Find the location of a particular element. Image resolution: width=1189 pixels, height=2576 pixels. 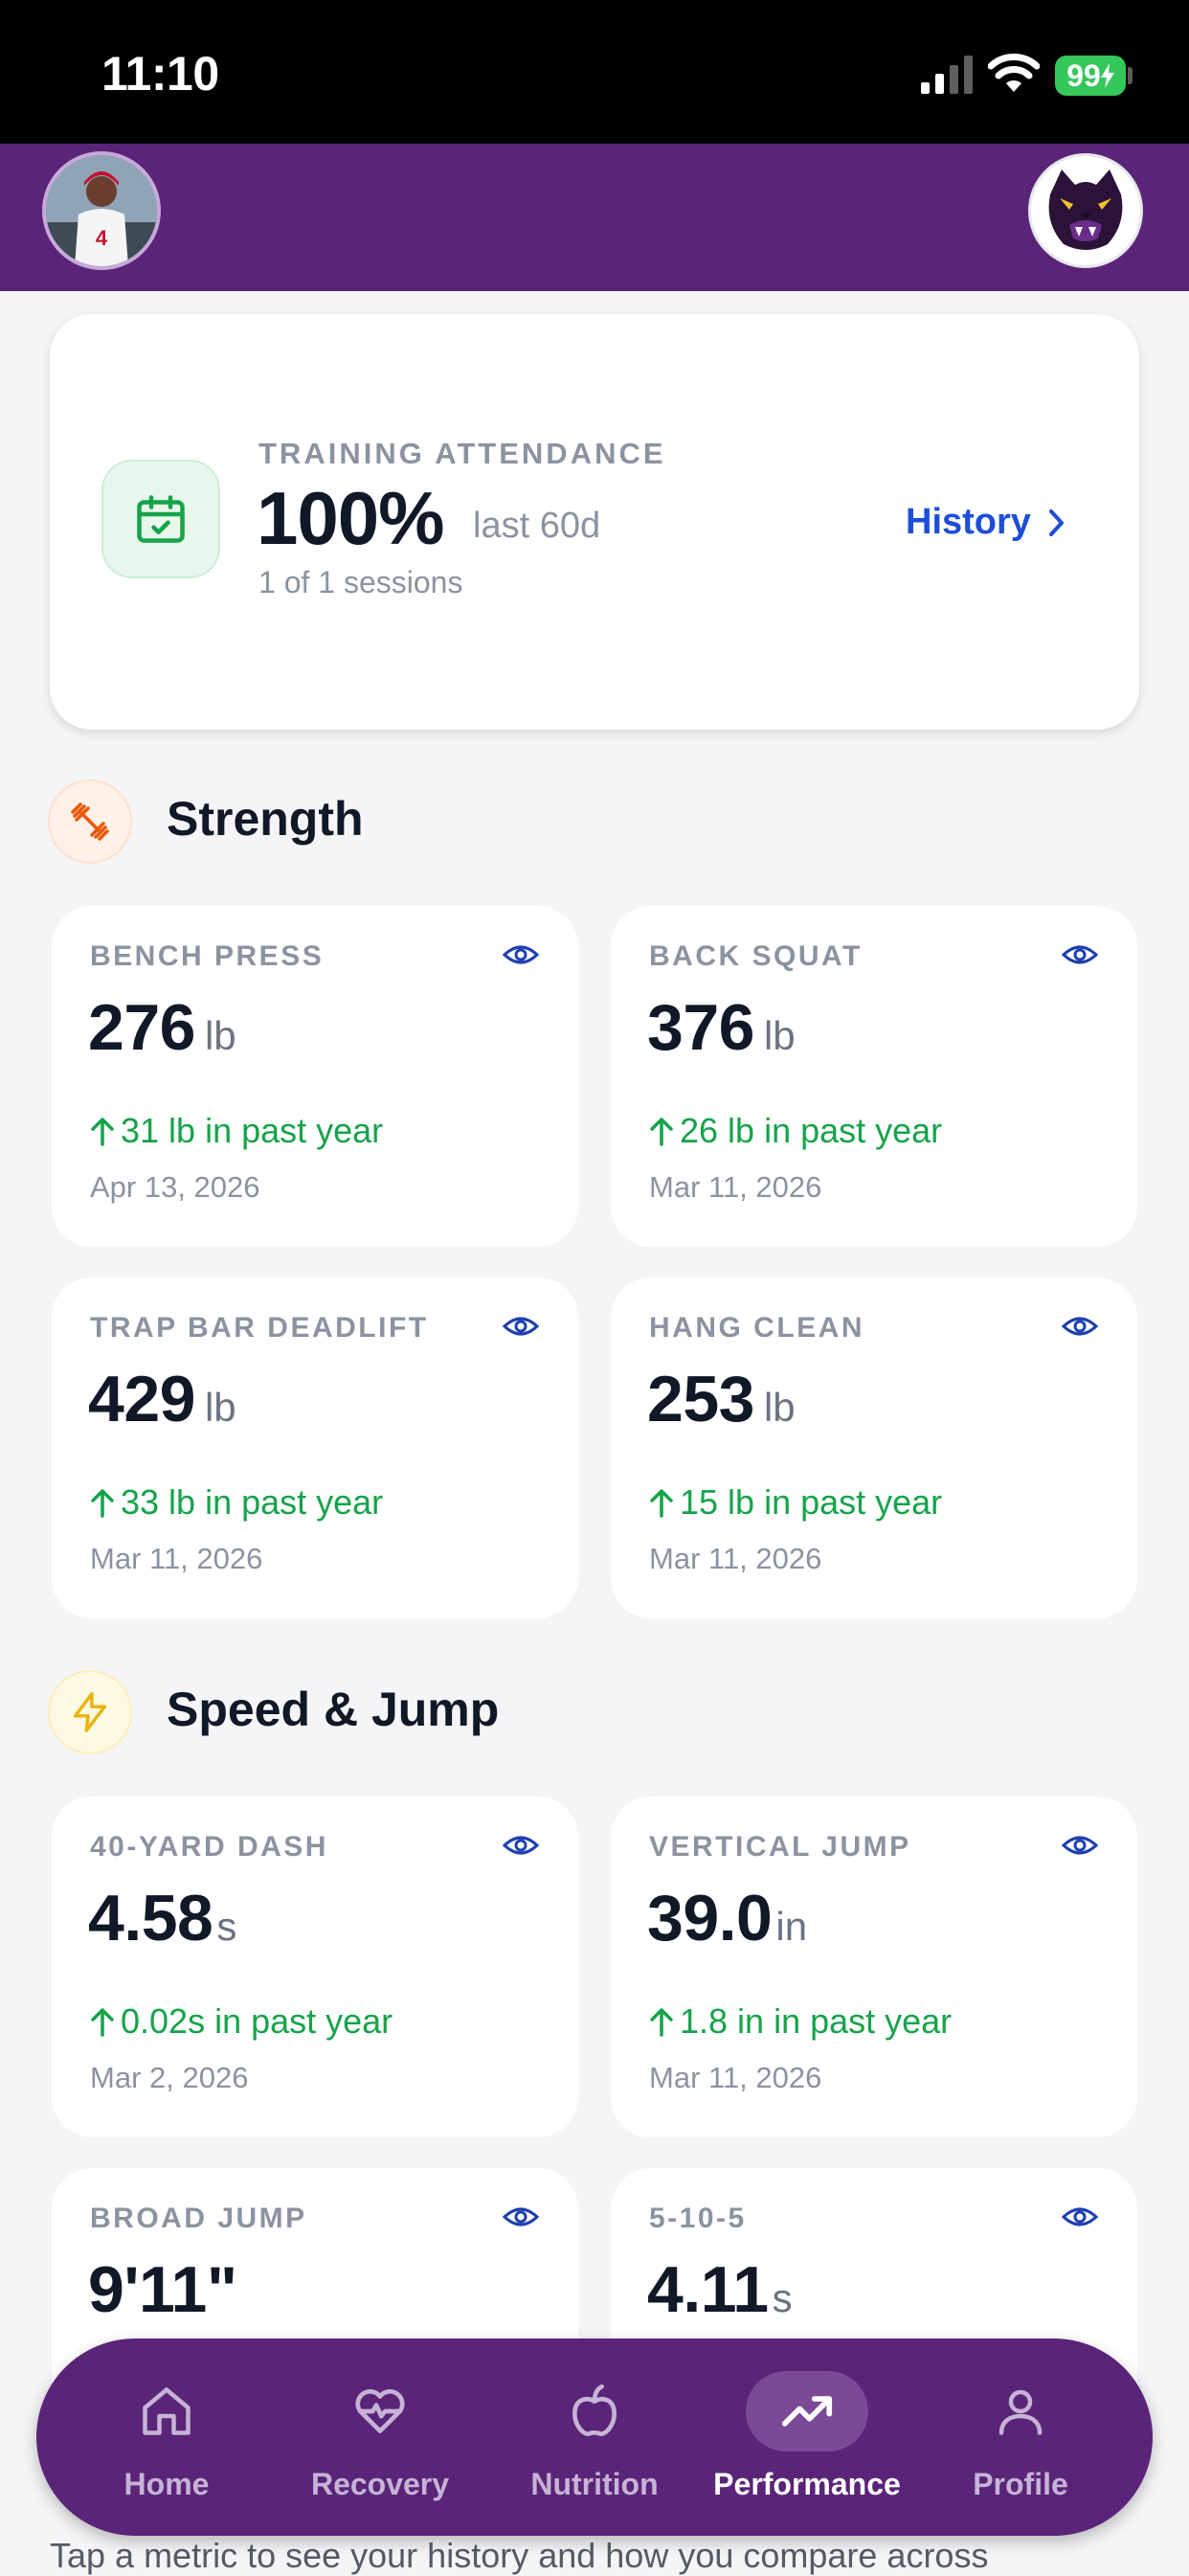

attendance-period: last 60d is located at coordinates (537, 526).